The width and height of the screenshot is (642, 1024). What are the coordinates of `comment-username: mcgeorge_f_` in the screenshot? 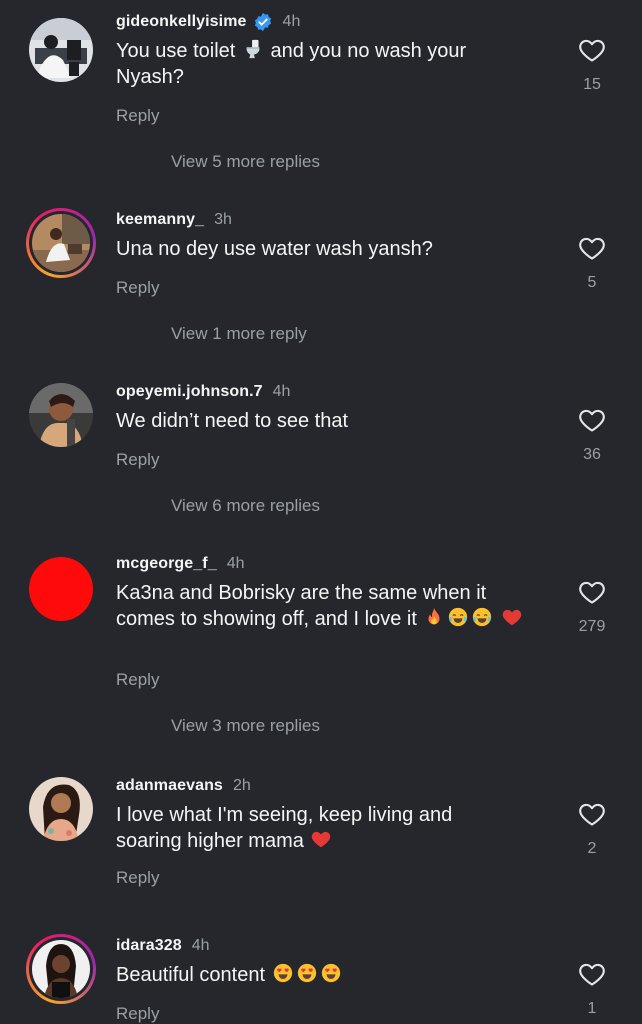 It's located at (166, 564).